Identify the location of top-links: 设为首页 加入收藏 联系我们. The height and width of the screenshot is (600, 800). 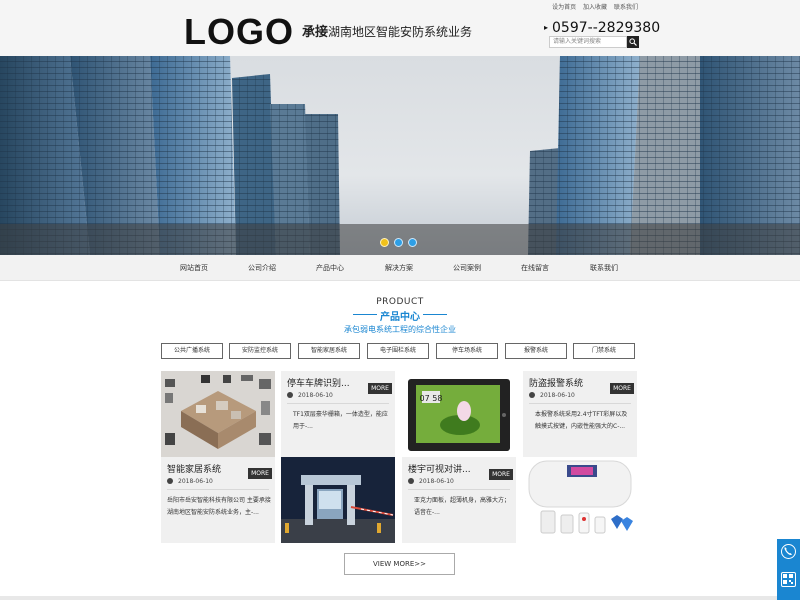
(592, 6).